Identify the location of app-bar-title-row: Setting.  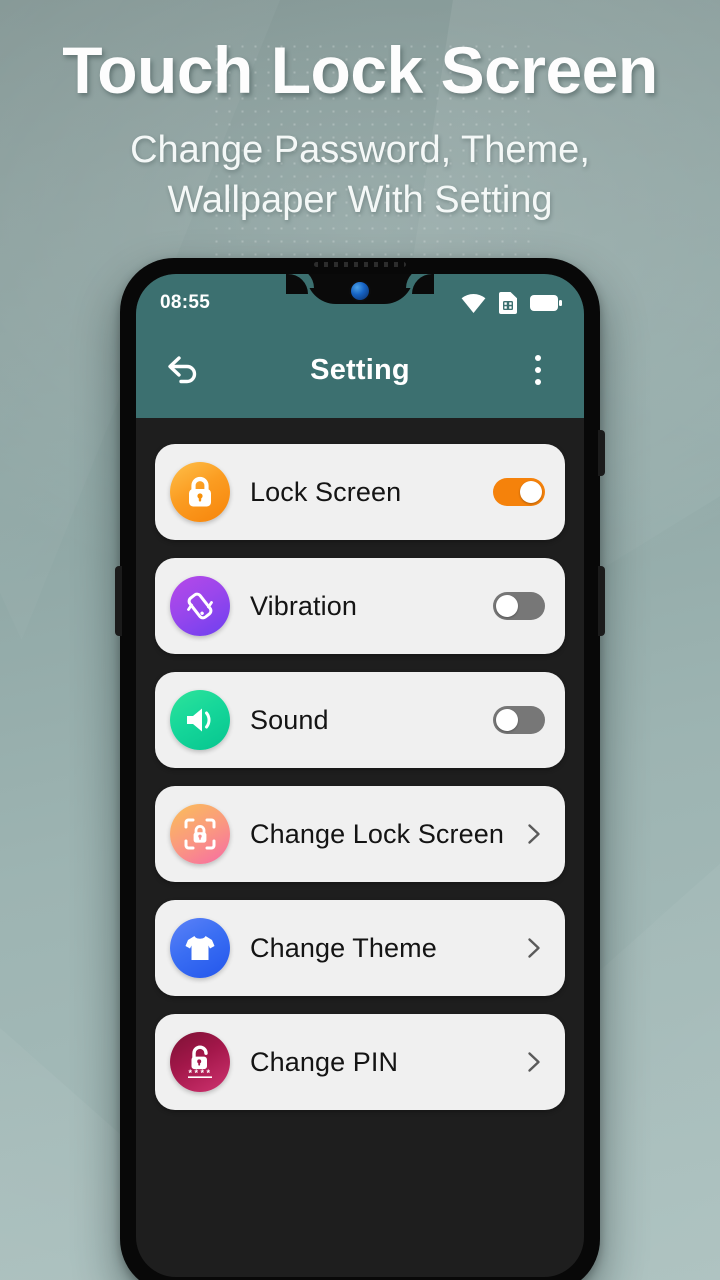
(360, 370).